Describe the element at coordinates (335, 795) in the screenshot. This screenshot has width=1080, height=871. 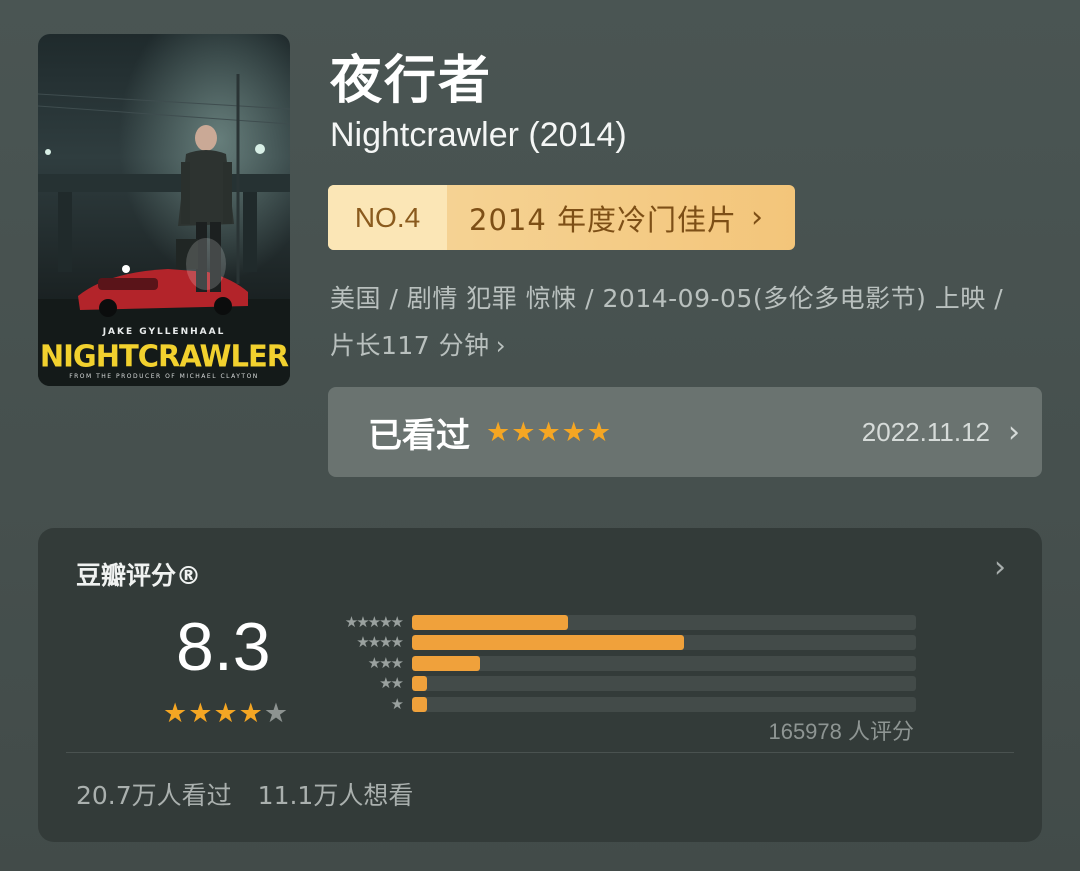
I see `want-count: 11.1万人想看` at that location.